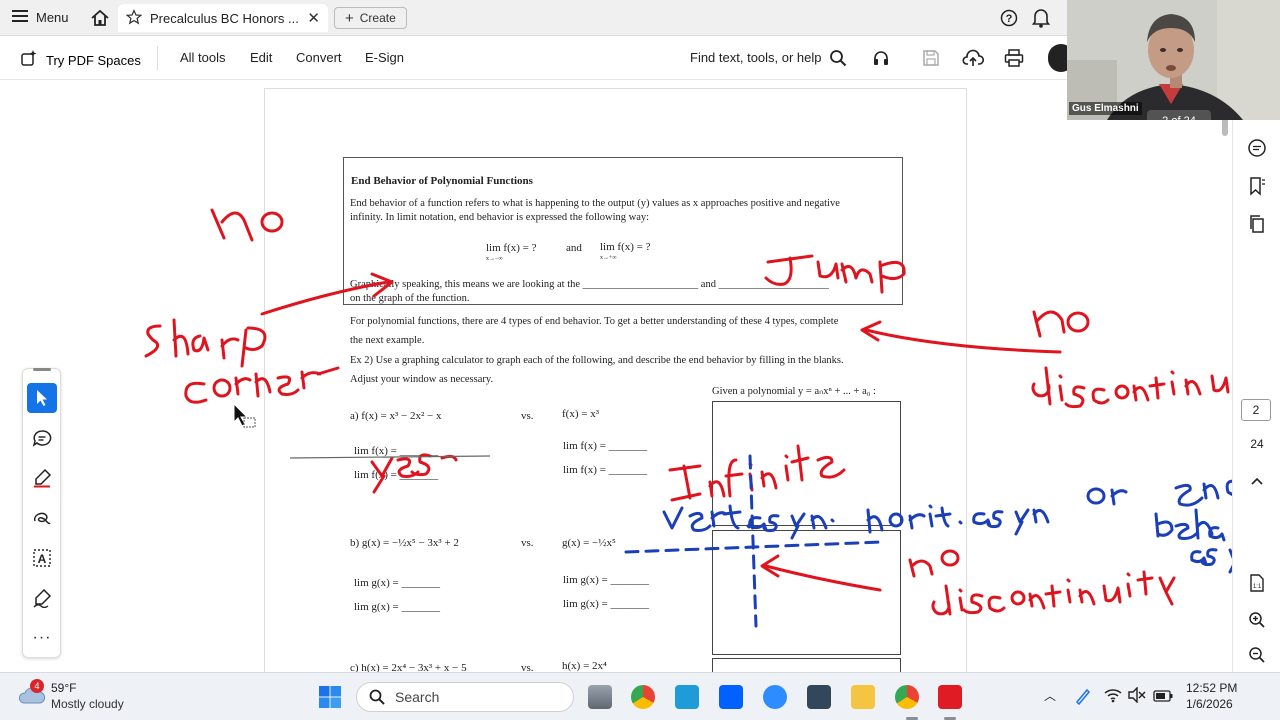 The image size is (1280, 720). Describe the element at coordinates (1179, 115) in the screenshot. I see `page-counter-badge: 2 of 24` at that location.